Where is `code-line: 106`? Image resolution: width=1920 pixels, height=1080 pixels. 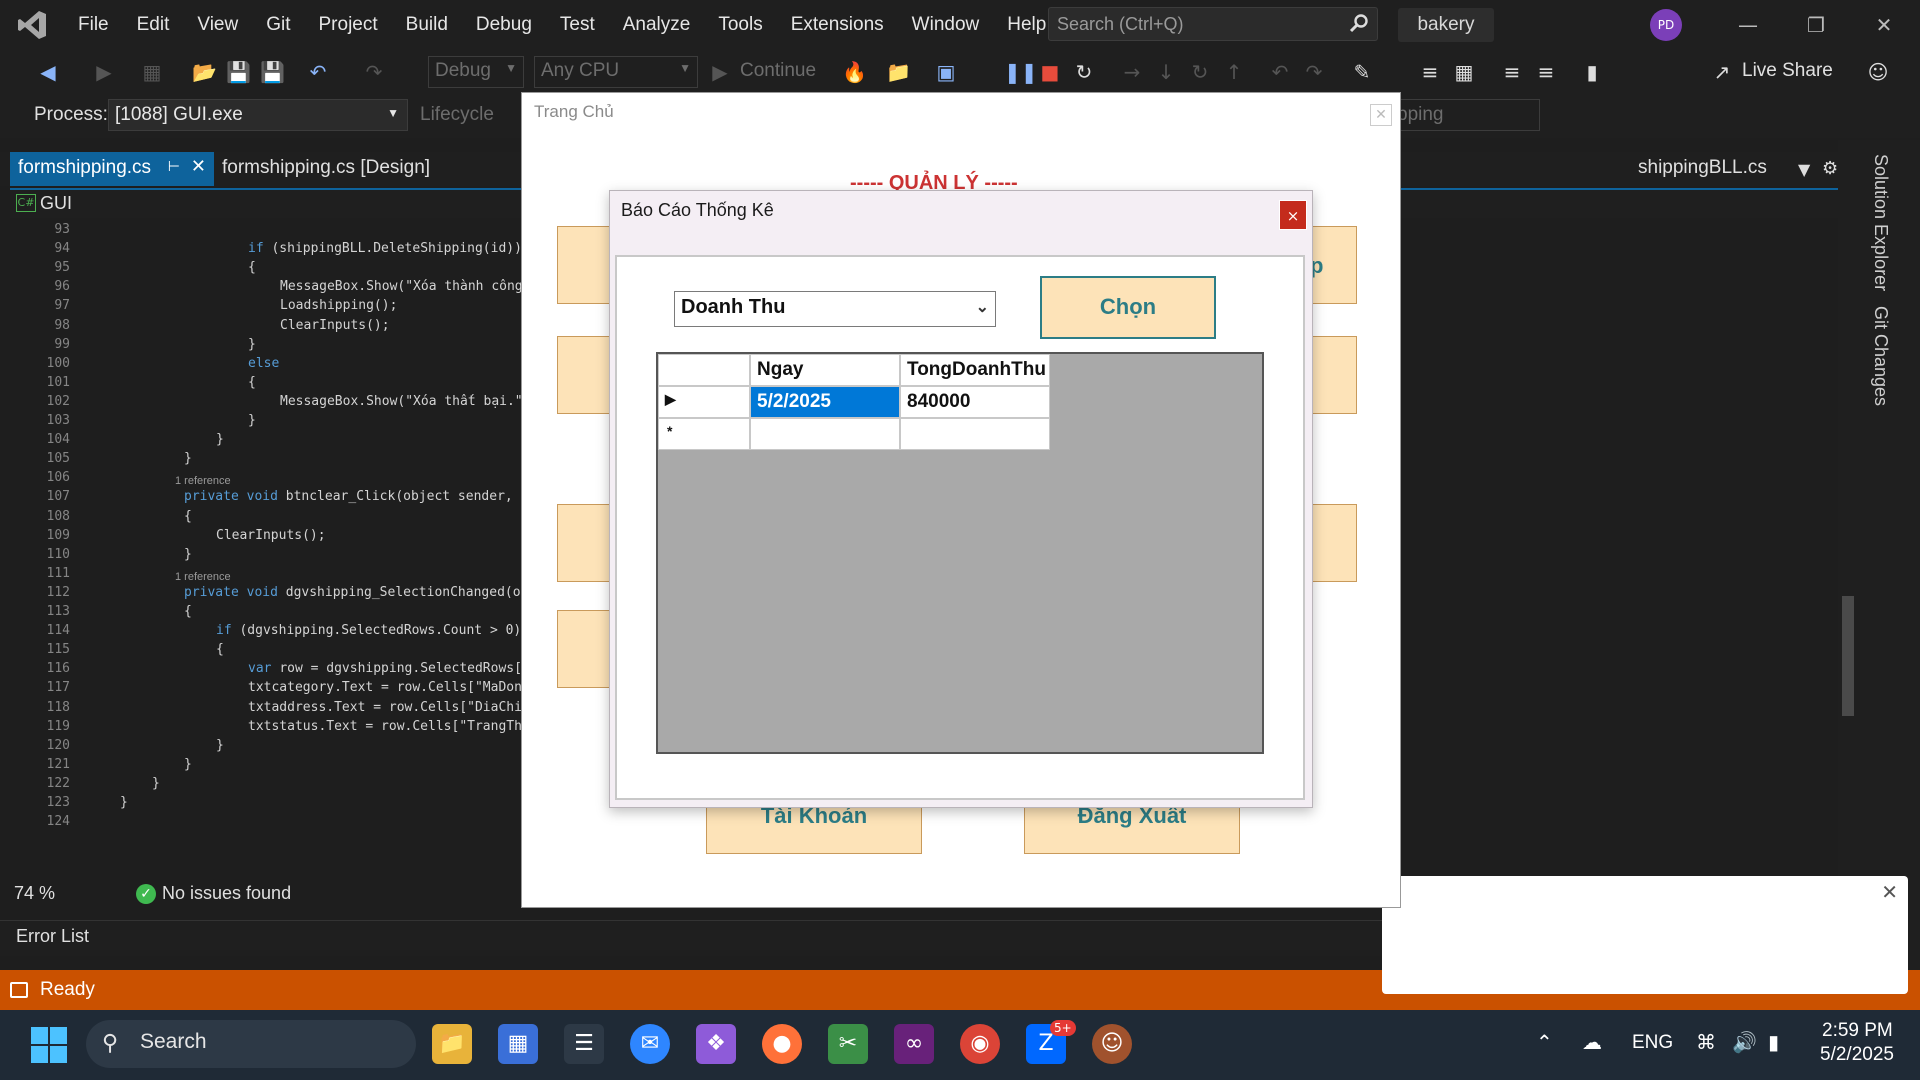 code-line: 106 is located at coordinates (40, 477).